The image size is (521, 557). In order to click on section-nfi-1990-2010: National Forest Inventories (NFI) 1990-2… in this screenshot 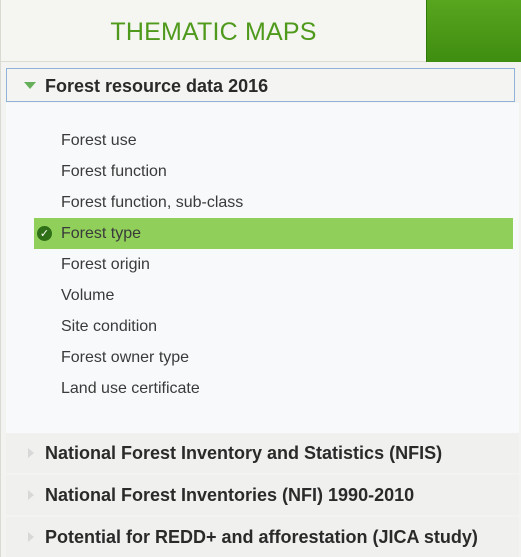, I will do `click(262, 495)`.